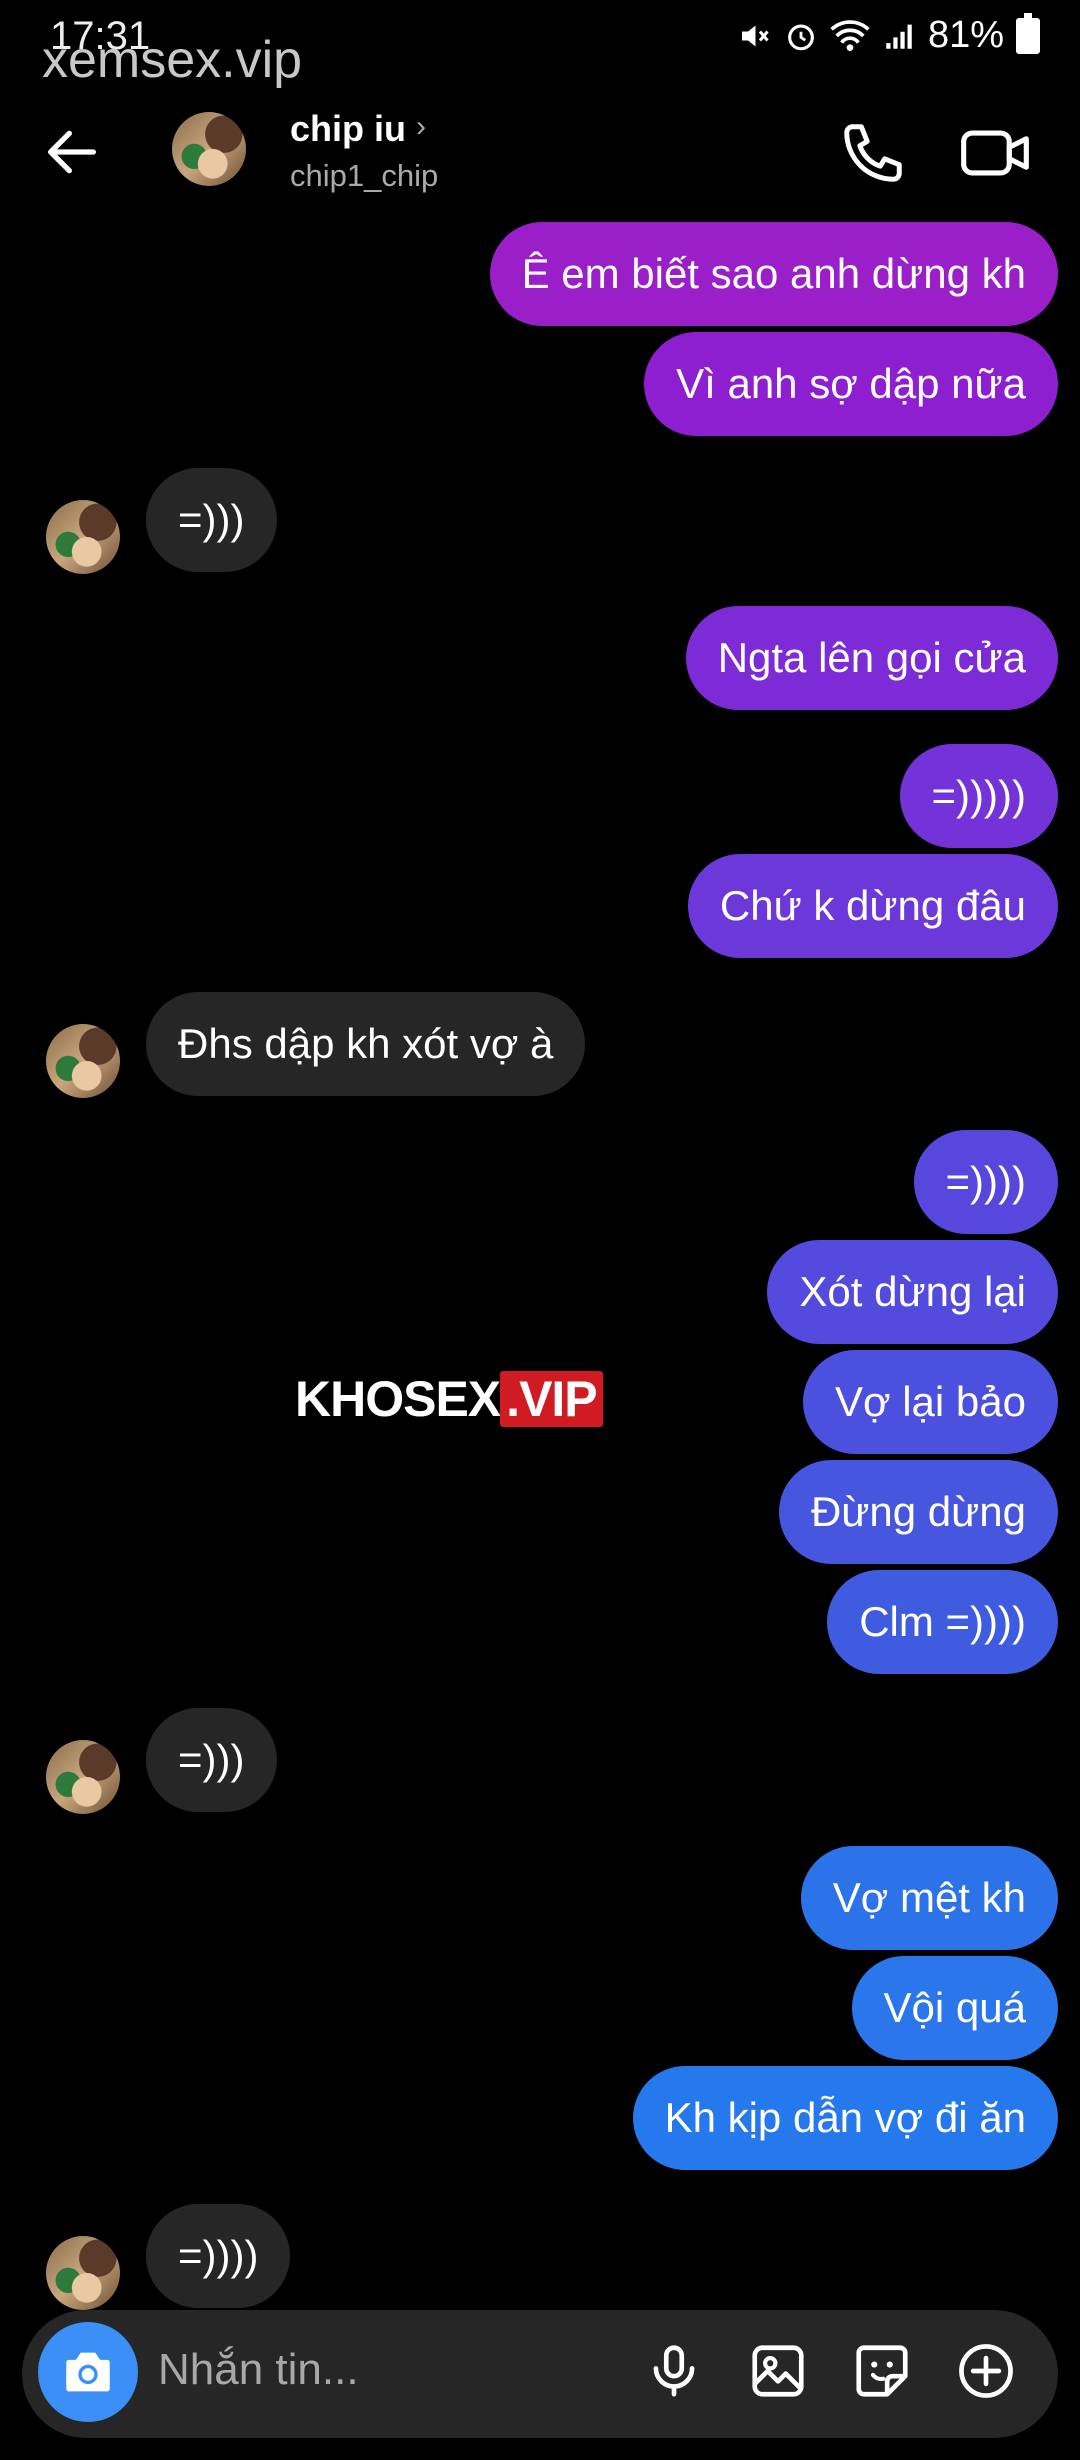  I want to click on message-bubble-sent: =)))), so click(985, 1182).